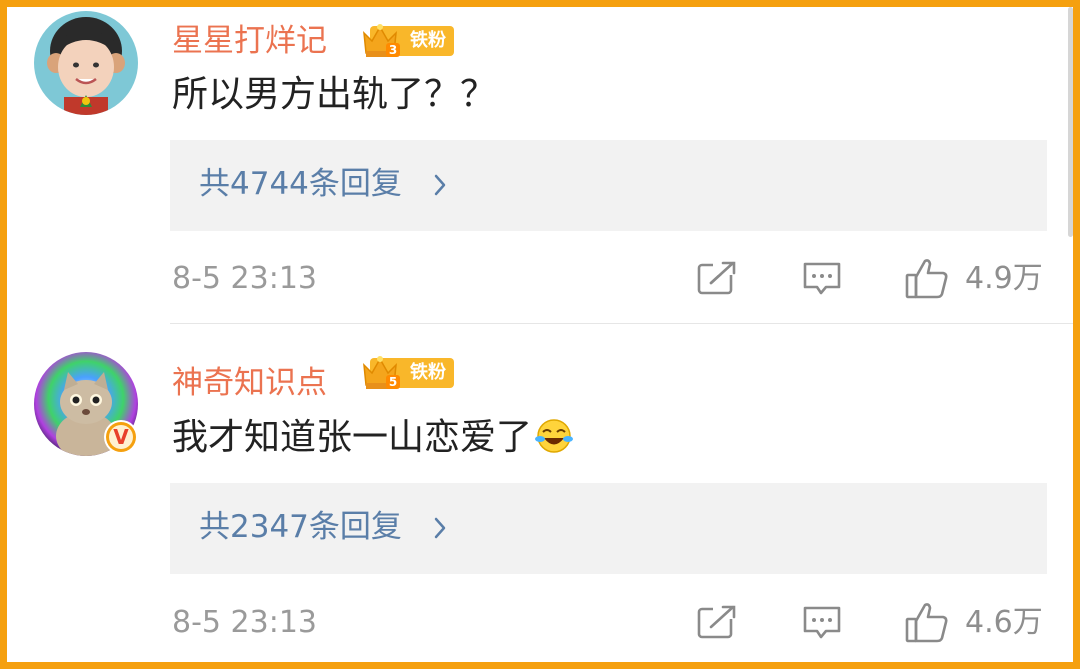  I want to click on like-count: 4.6万, so click(1004, 622).